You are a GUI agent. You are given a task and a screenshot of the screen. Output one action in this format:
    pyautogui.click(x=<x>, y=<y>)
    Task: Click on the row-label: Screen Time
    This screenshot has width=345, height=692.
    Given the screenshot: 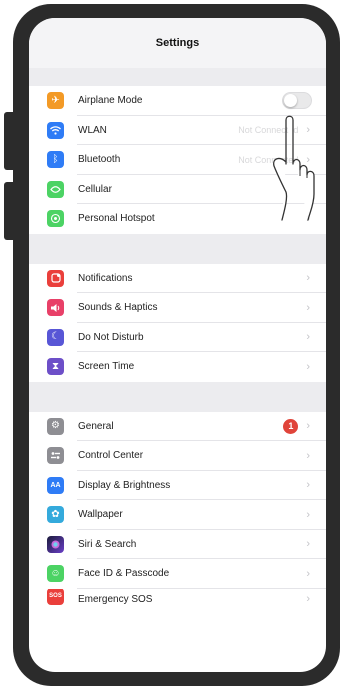 What is the action you would take?
    pyautogui.click(x=106, y=367)
    